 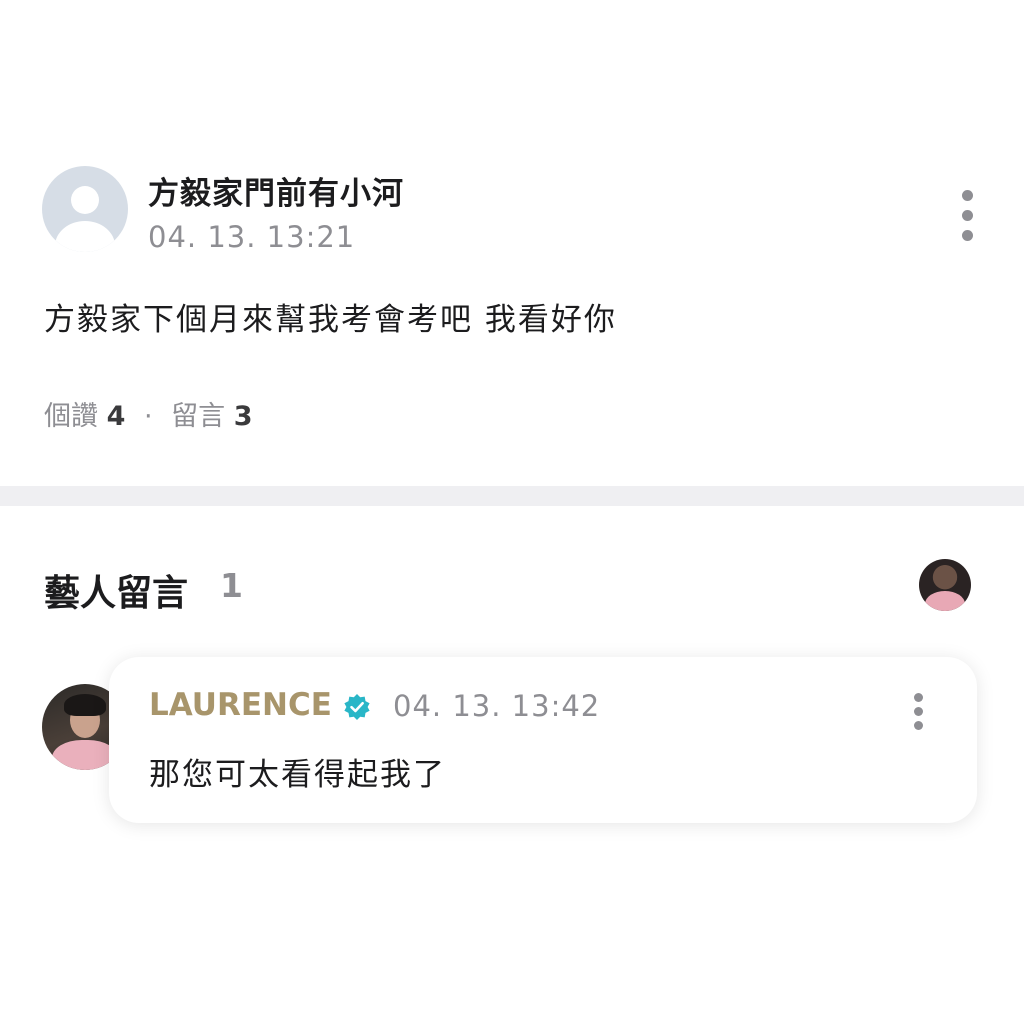 What do you see at coordinates (85, 705) in the screenshot?
I see `avatar-hair` at bounding box center [85, 705].